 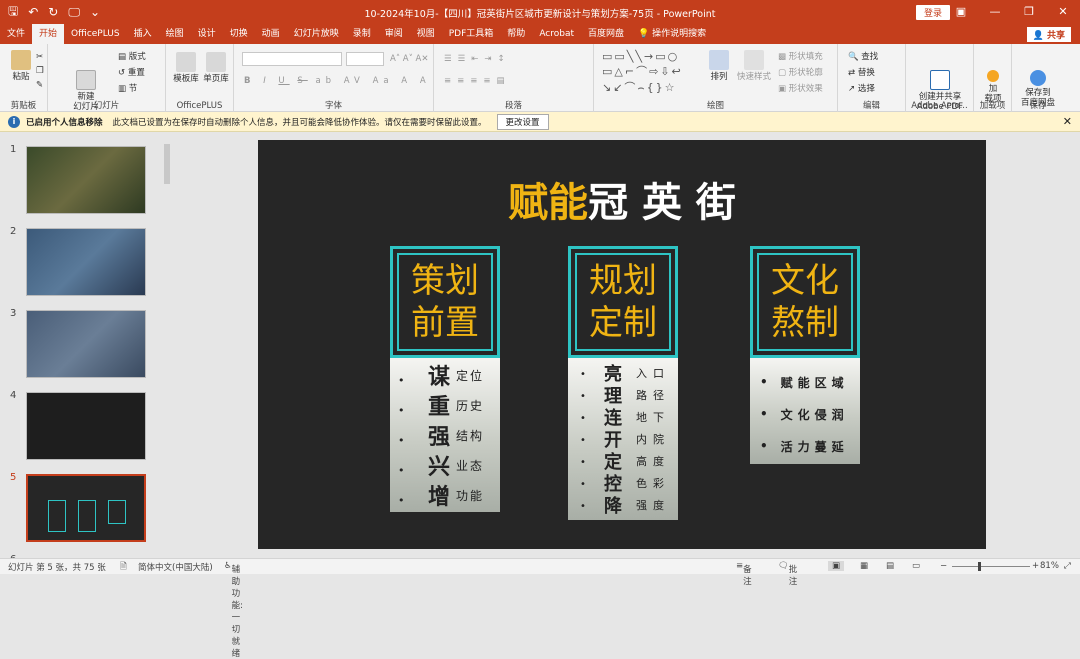 I want to click on thumbnail-3: 3, so click(x=80, y=337).